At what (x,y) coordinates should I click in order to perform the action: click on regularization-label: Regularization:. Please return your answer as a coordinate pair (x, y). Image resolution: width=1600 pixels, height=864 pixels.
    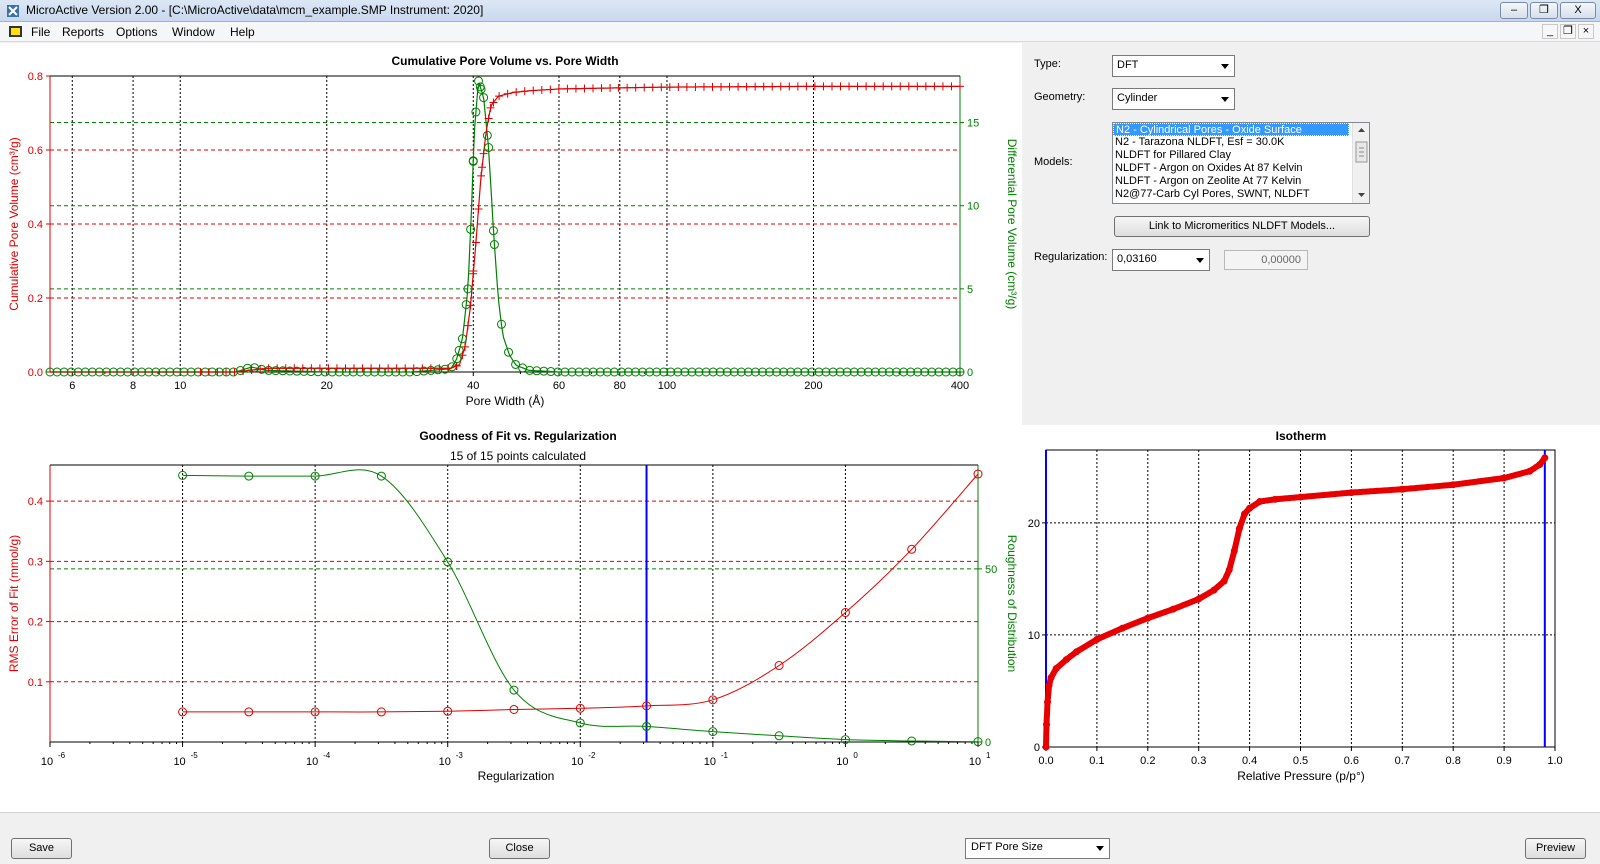
    Looking at the image, I should click on (1071, 257).